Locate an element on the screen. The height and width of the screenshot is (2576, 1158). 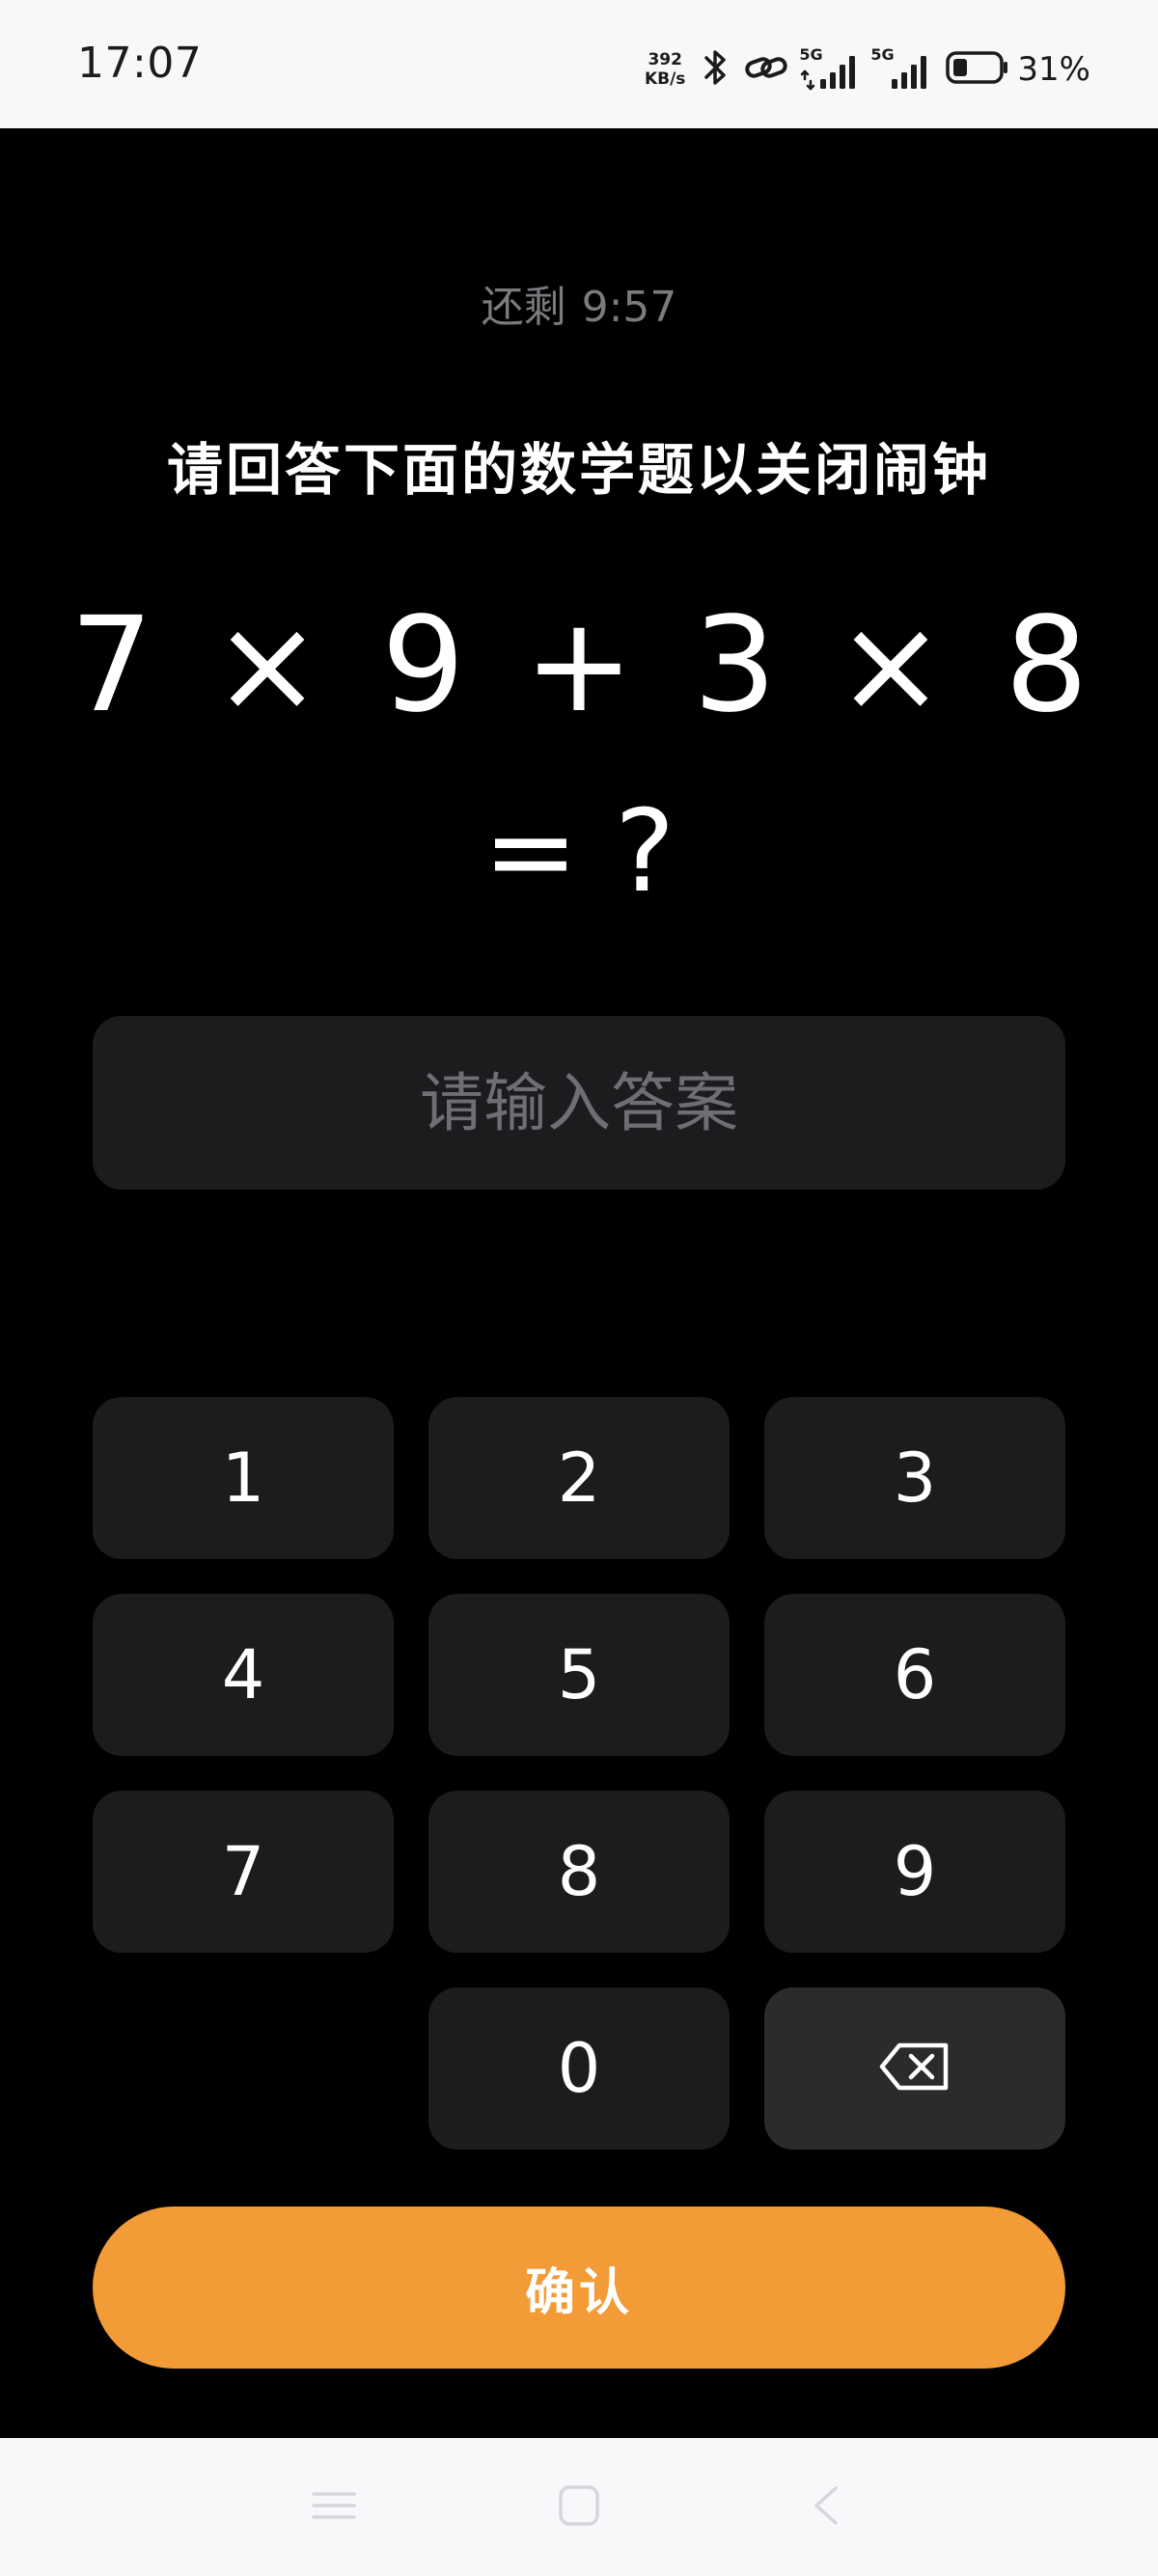
back-button is located at coordinates (826, 2507).